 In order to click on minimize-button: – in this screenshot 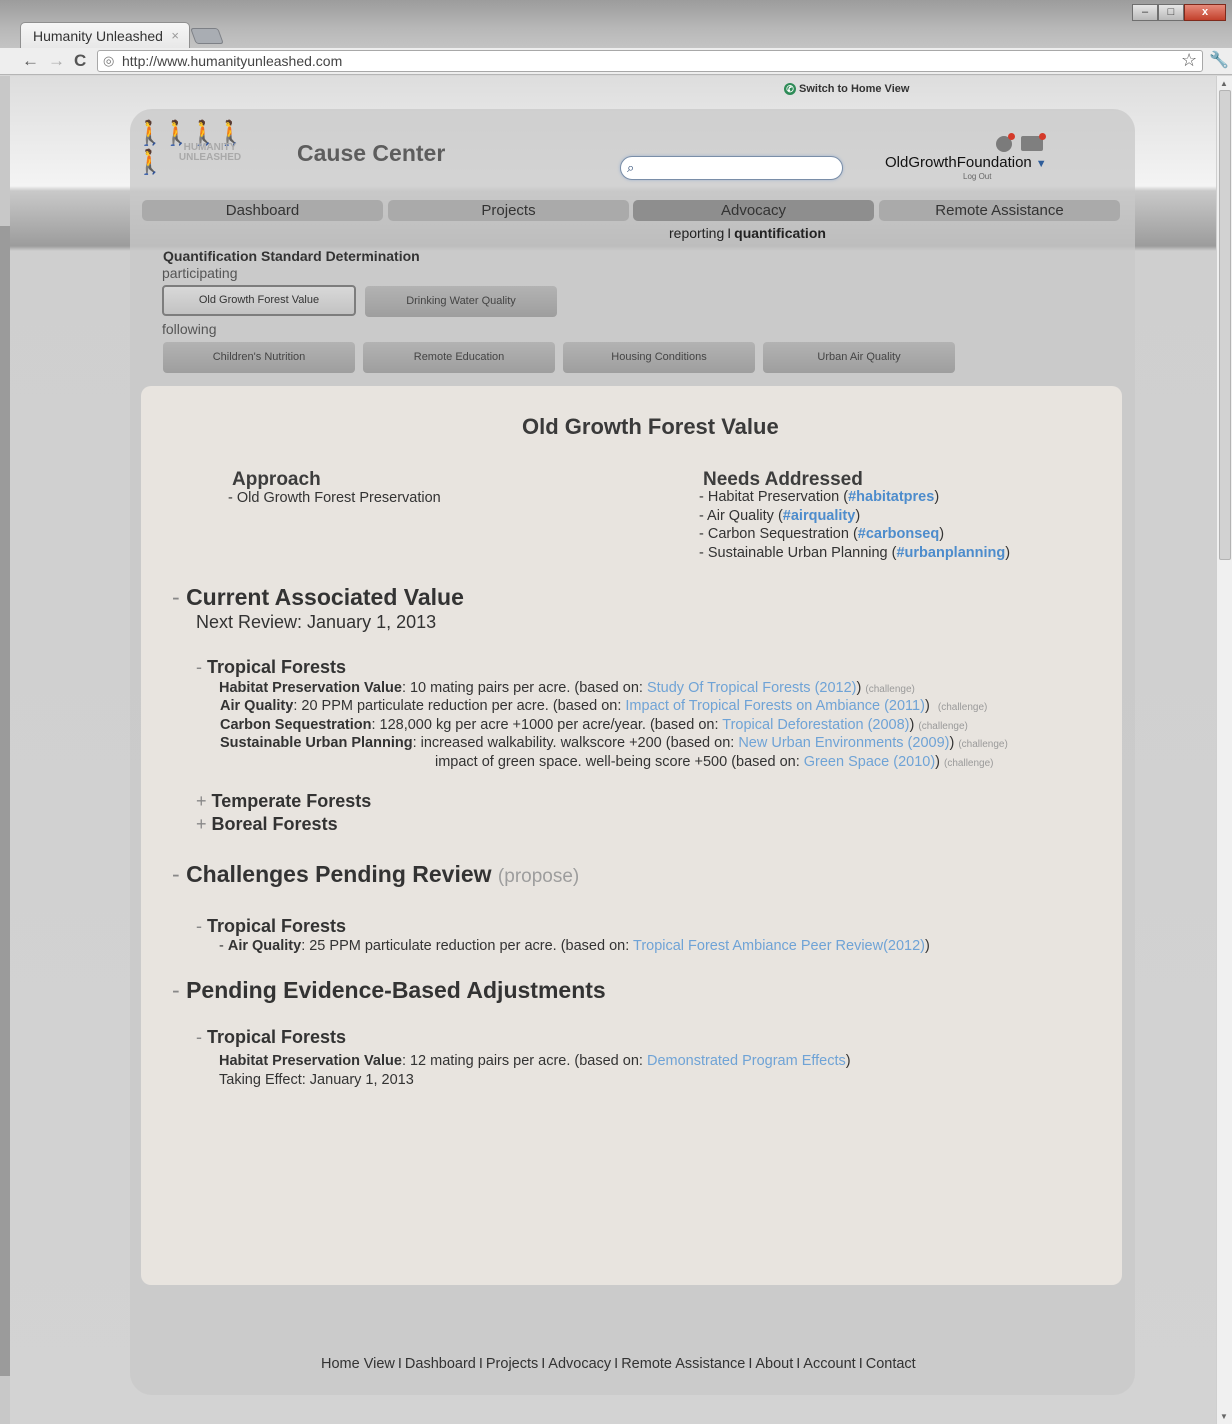, I will do `click(1145, 12)`.